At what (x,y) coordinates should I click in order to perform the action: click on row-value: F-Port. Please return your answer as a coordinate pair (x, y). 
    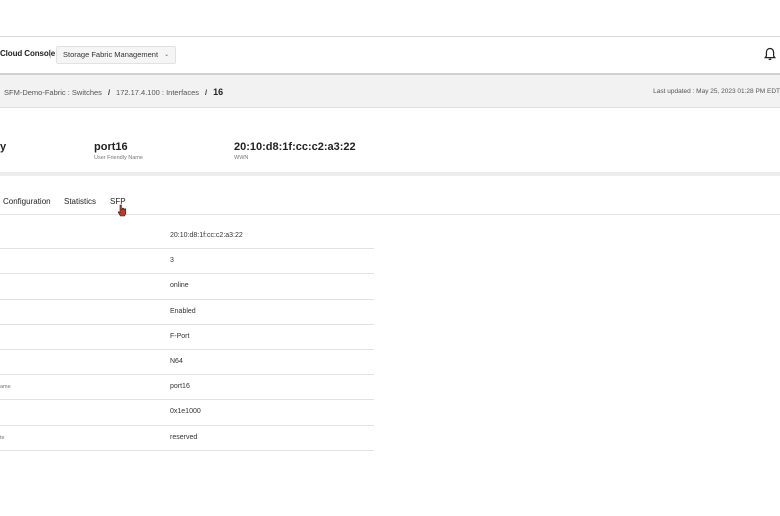
    Looking at the image, I should click on (180, 336).